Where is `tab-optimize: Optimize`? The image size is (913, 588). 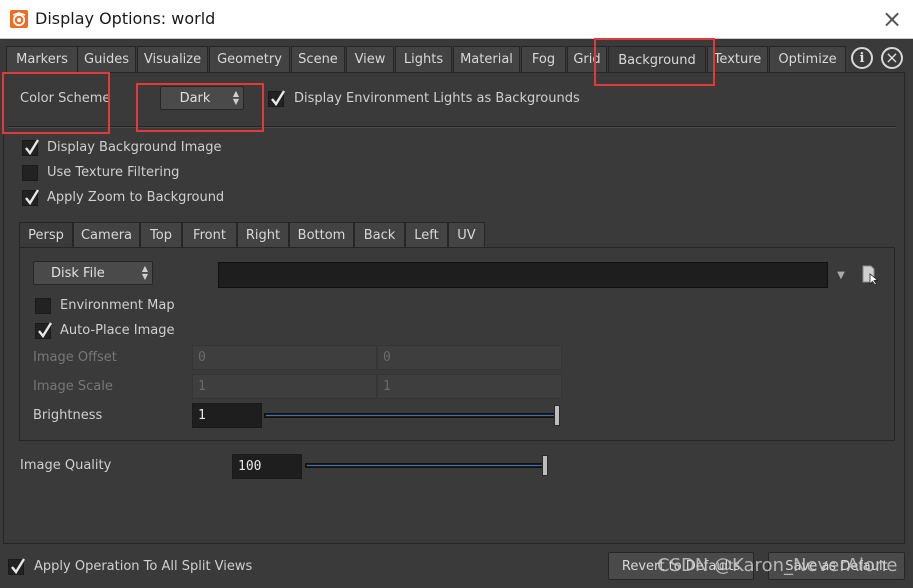
tab-optimize: Optimize is located at coordinates (807, 59).